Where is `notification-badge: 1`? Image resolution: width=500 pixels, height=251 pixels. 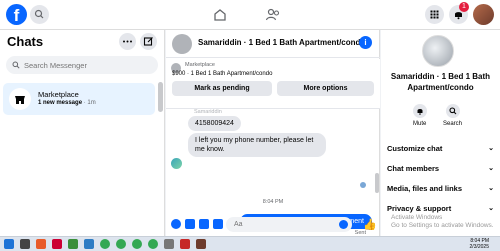 notification-badge: 1 is located at coordinates (464, 7).